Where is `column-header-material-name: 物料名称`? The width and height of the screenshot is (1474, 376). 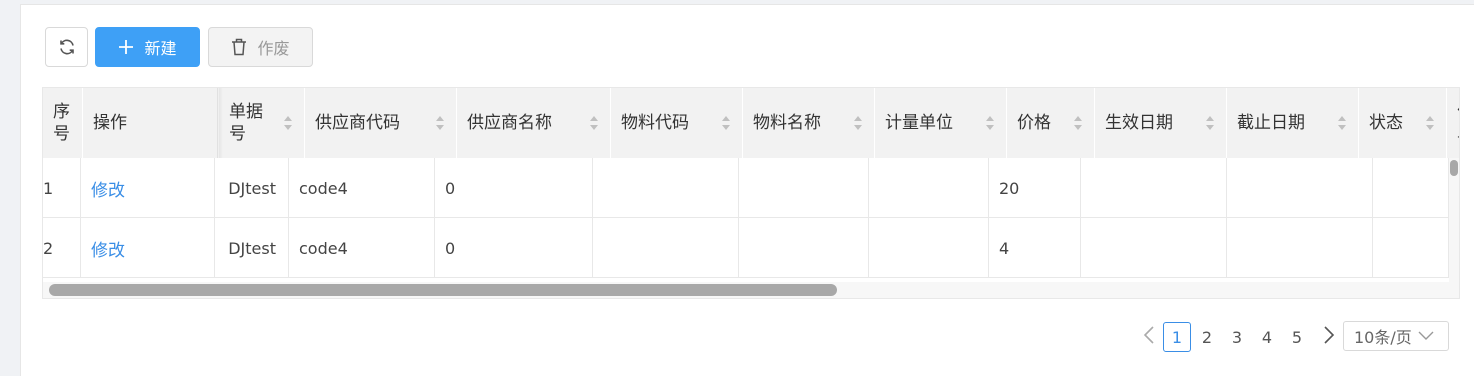 column-header-material-name: 物料名称 is located at coordinates (809, 123).